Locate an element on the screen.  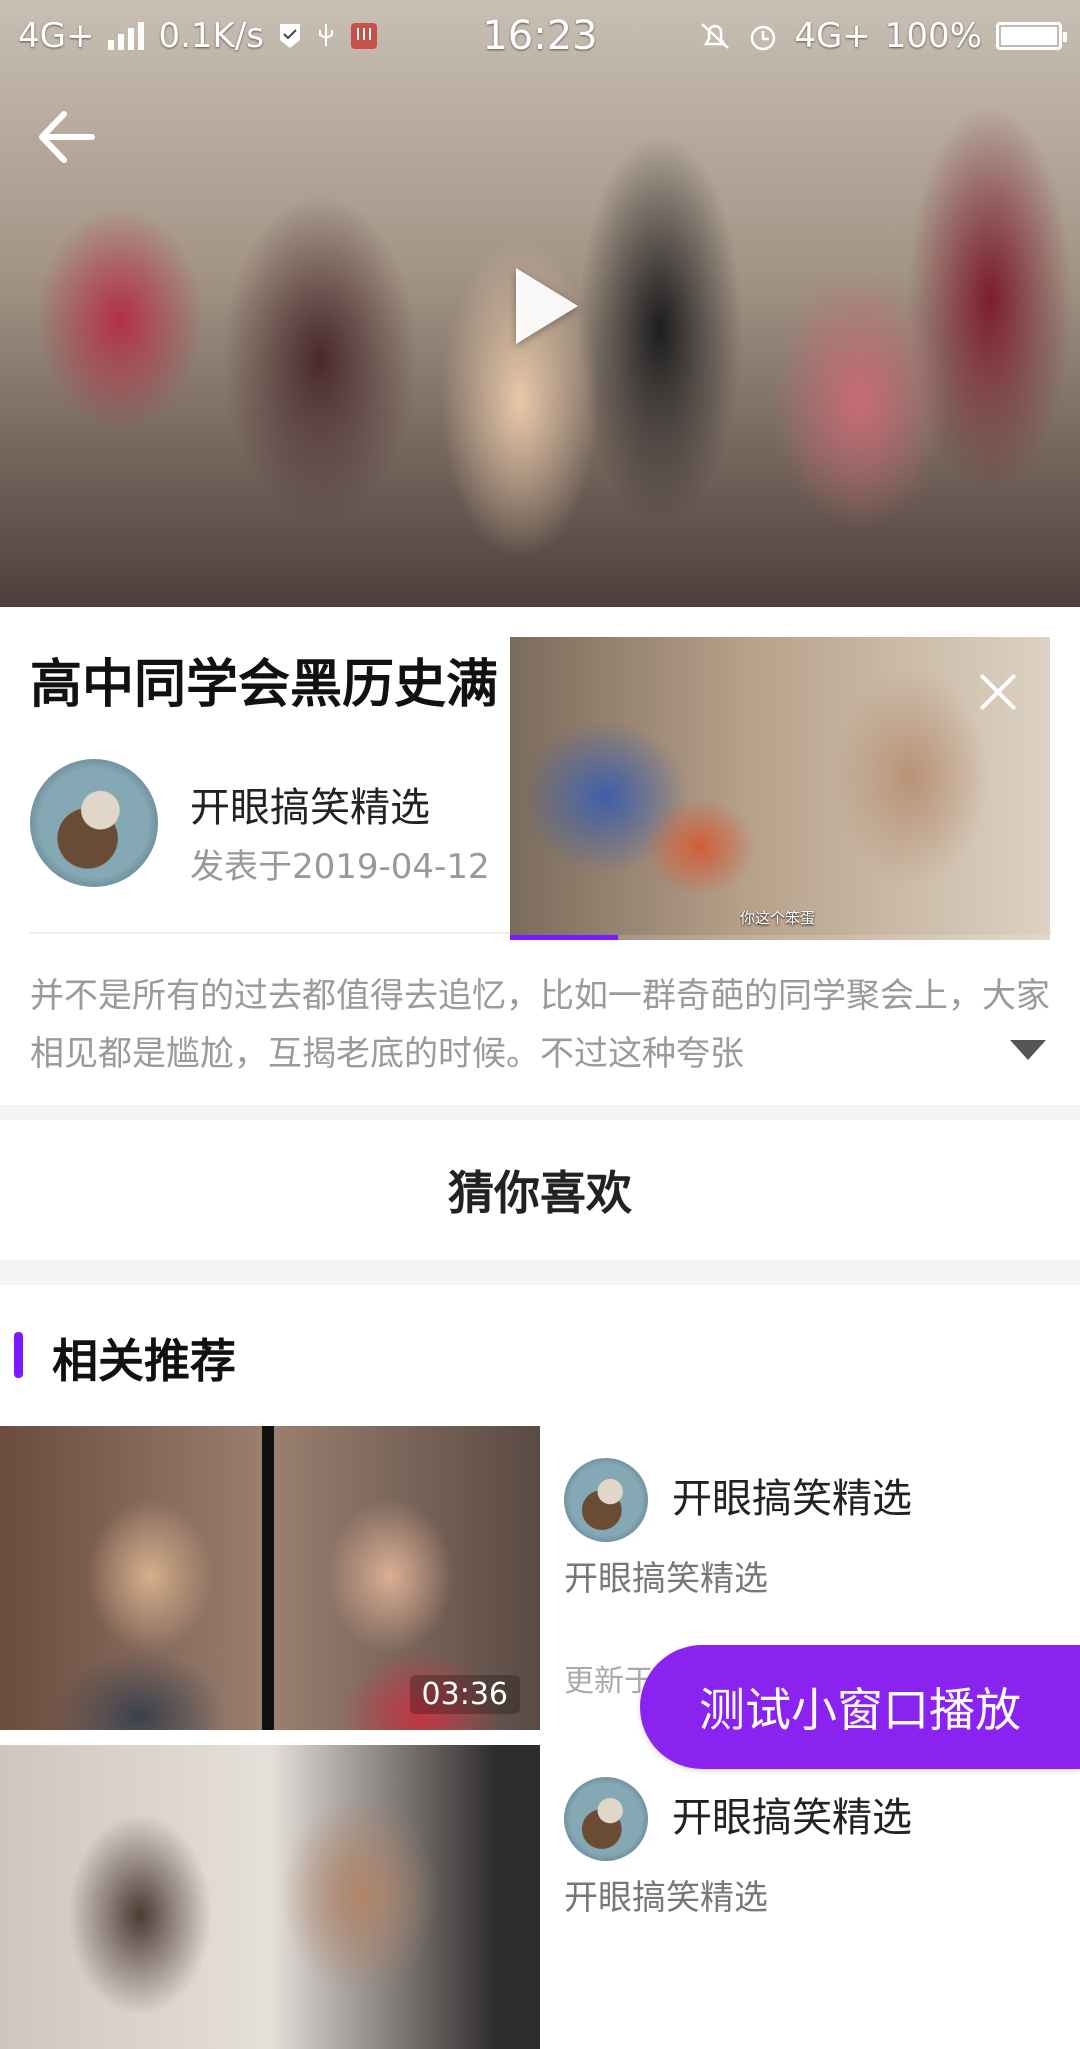
section-accent-bar is located at coordinates (18, 1355).